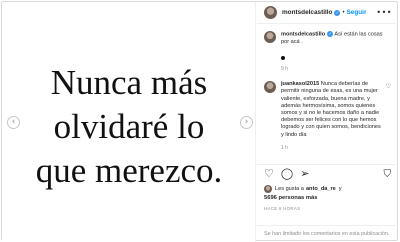  What do you see at coordinates (337, 12) in the screenshot?
I see `verified-badge-icon: ✓` at bounding box center [337, 12].